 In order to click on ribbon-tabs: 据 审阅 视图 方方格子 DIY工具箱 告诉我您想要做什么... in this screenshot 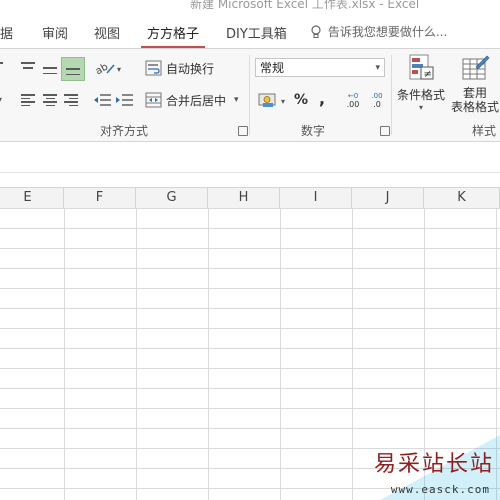, I will do `click(250, 31)`.